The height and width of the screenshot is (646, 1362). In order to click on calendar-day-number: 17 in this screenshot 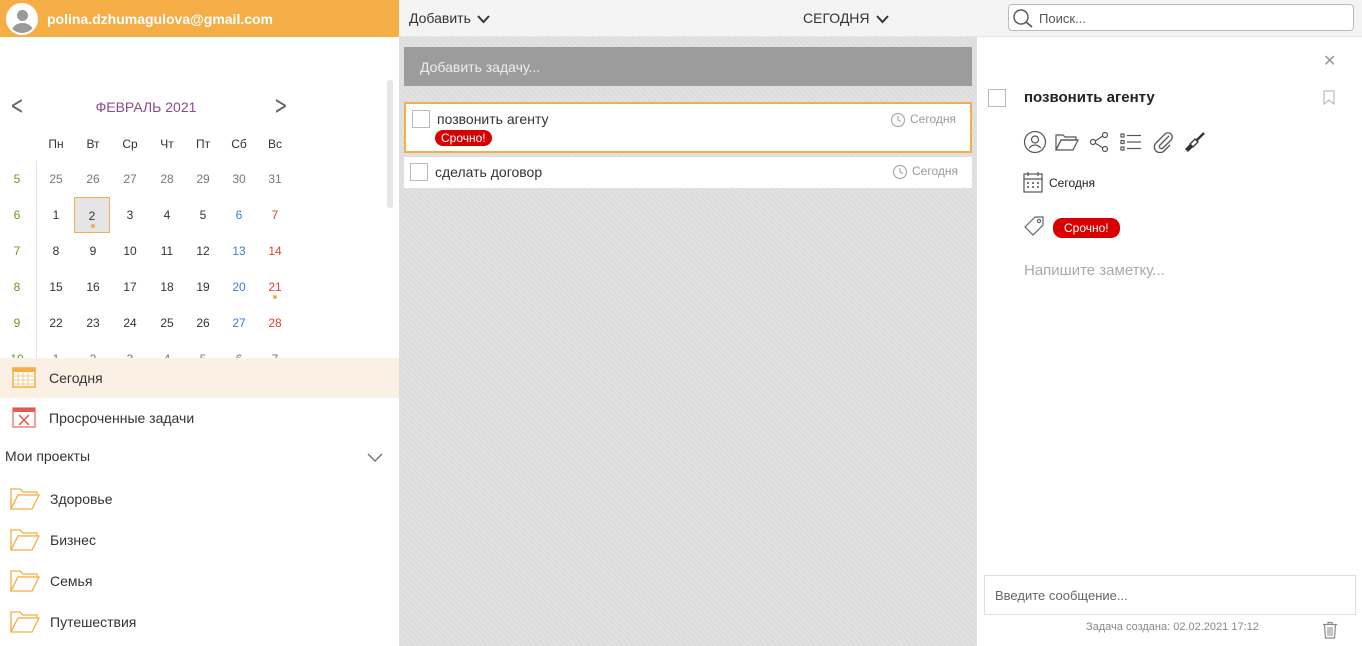, I will do `click(130, 287)`.